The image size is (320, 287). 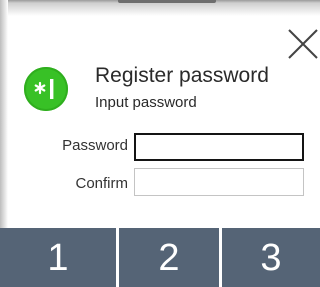 I want to click on app-icon, so click(x=46, y=89).